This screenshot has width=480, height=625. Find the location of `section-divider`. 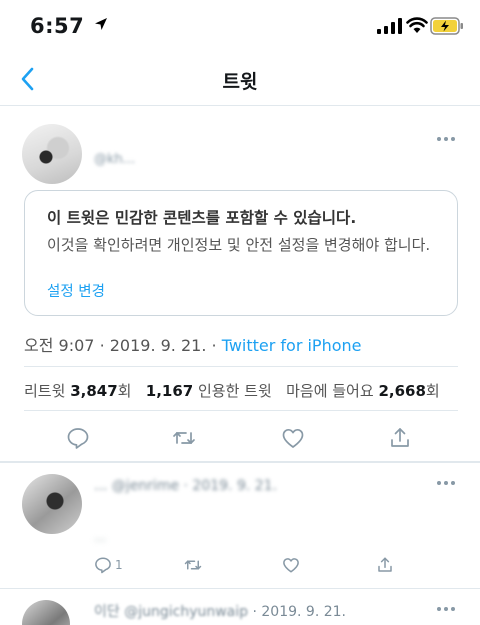

section-divider is located at coordinates (240, 462).